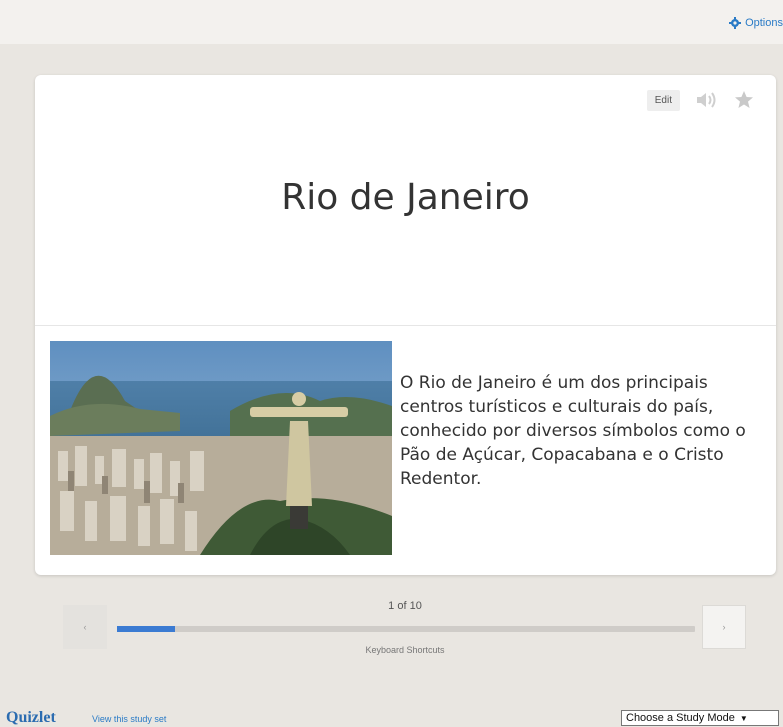  I want to click on term-text: Rio de Janeiro, so click(405, 197).